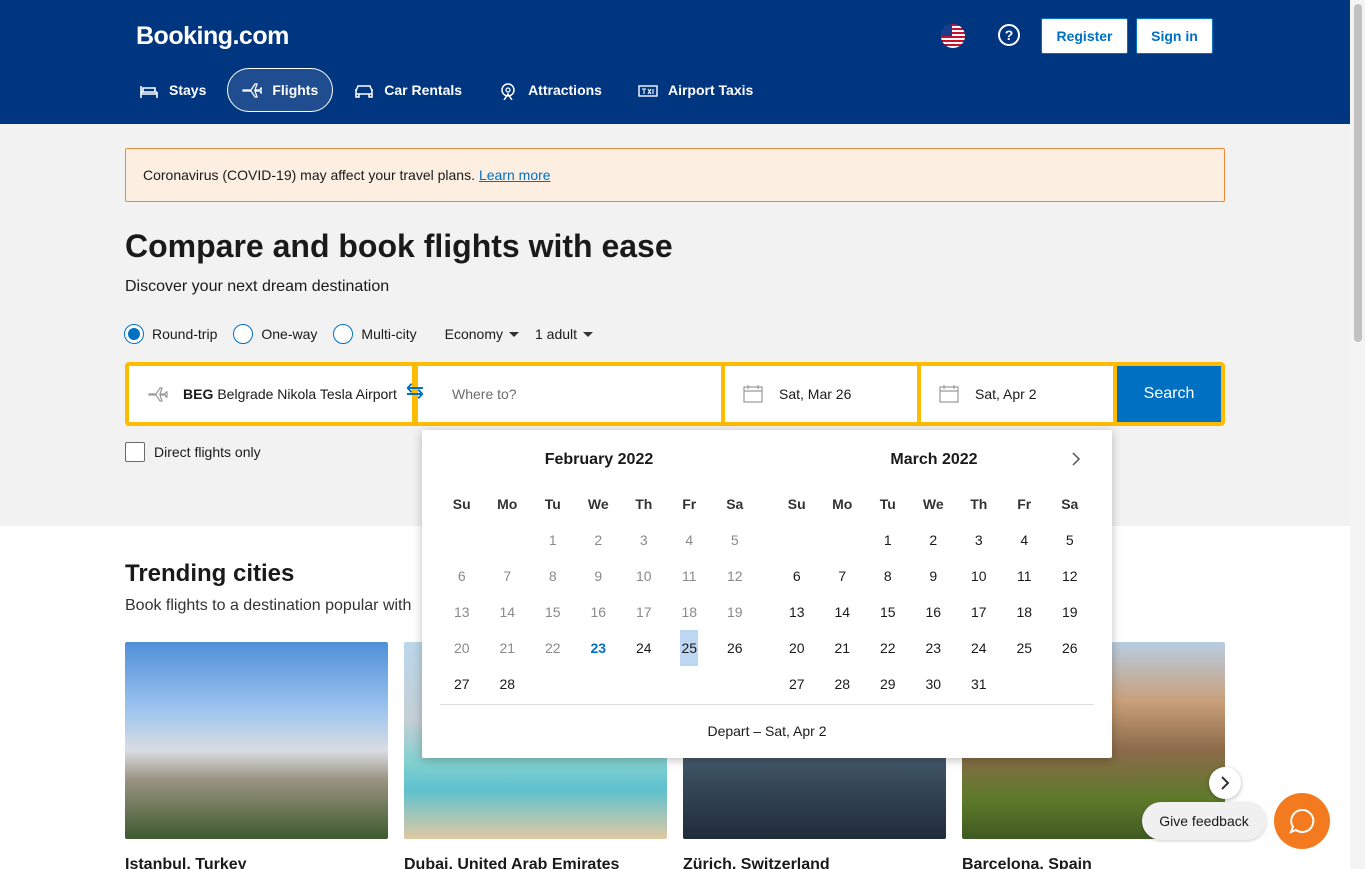 The height and width of the screenshot is (869, 1365). Describe the element at coordinates (172, 90) in the screenshot. I see `nav-stays: Stays` at that location.